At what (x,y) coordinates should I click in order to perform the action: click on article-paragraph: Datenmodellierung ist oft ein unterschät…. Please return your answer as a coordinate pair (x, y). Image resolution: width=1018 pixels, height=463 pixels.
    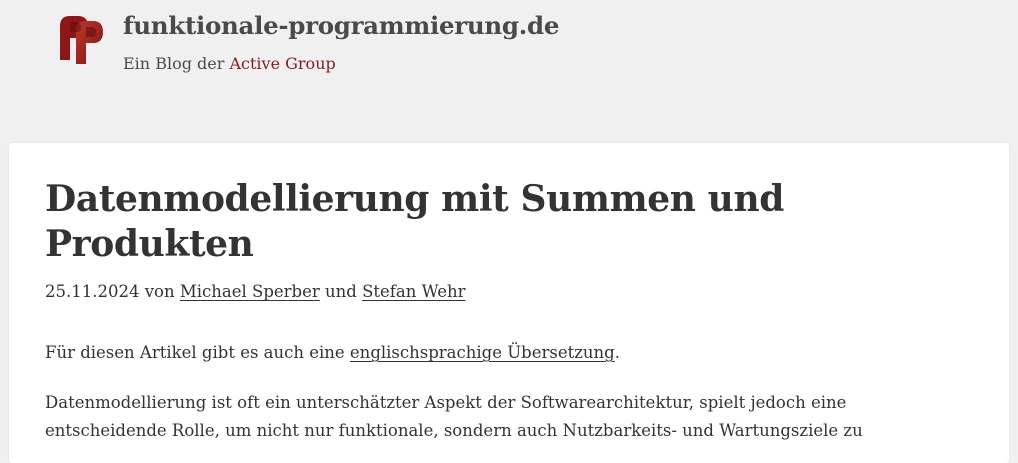
    Looking at the image, I should click on (454, 416).